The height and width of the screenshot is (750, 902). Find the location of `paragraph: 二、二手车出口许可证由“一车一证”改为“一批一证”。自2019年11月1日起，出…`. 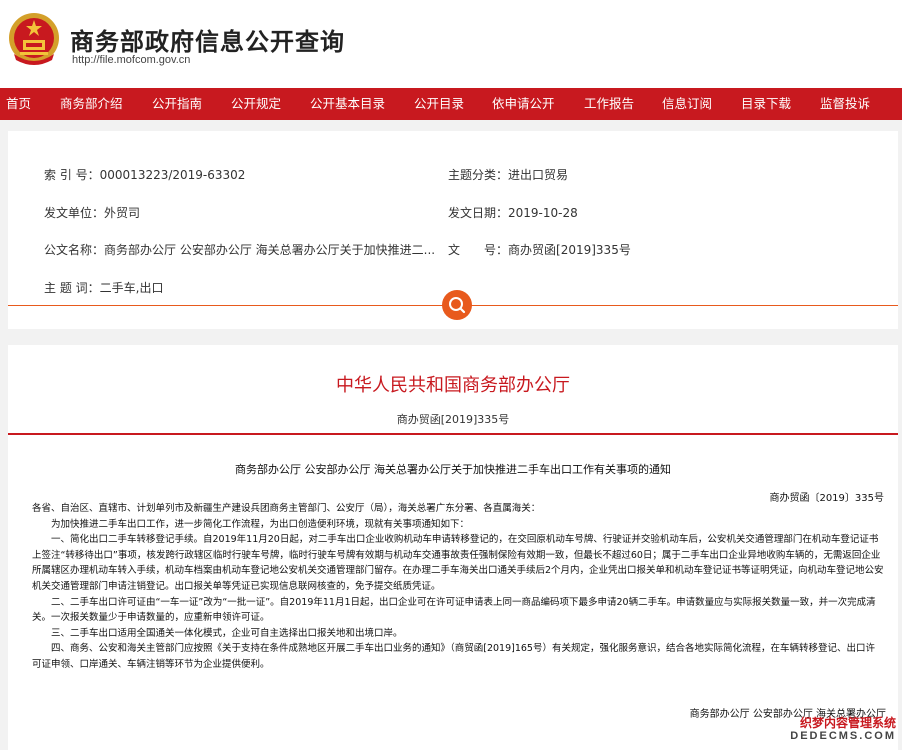

paragraph: 二、二手车出口许可证由“一车一证”改为“一批一证”。自2019年11月1日起，出… is located at coordinates (454, 610).